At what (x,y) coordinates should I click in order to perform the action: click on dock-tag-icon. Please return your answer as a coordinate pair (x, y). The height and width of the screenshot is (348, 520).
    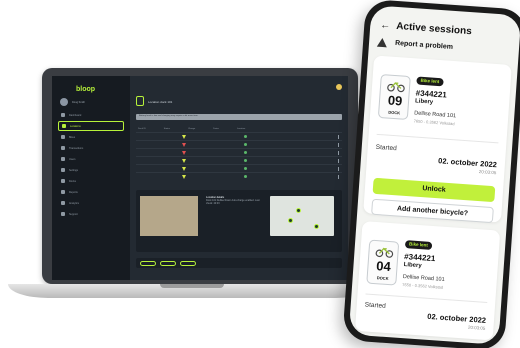
    Looking at the image, I should click on (140, 101).